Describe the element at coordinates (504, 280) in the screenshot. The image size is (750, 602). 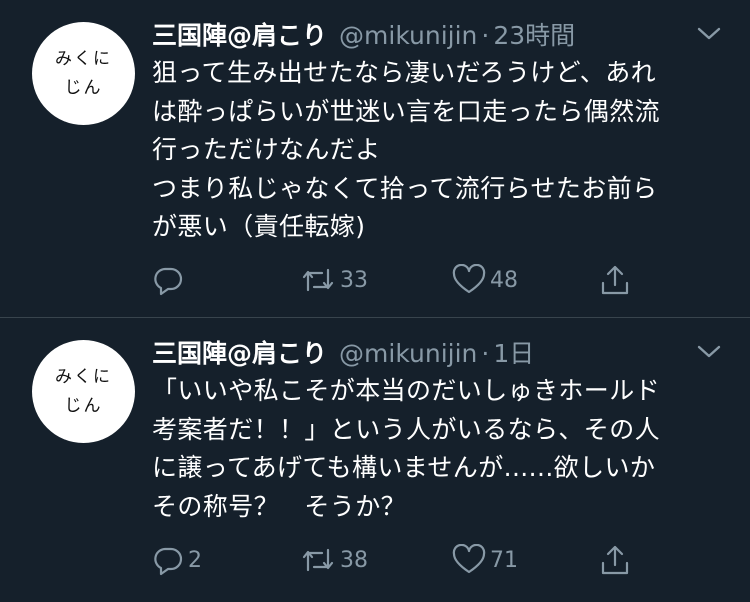
I see `like-count: 48` at that location.